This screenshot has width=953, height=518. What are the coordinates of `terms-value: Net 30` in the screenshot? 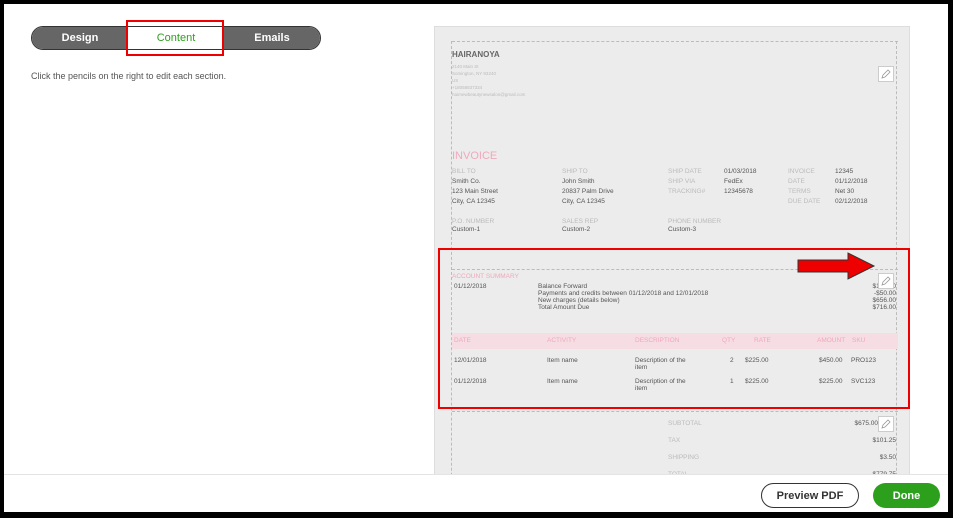 It's located at (845, 191).